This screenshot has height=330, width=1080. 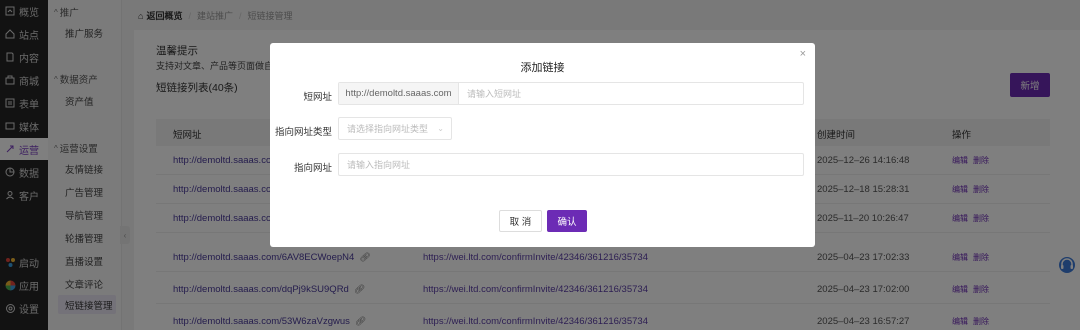 What do you see at coordinates (520, 221) in the screenshot?
I see `cancel-button: 取 消` at bounding box center [520, 221].